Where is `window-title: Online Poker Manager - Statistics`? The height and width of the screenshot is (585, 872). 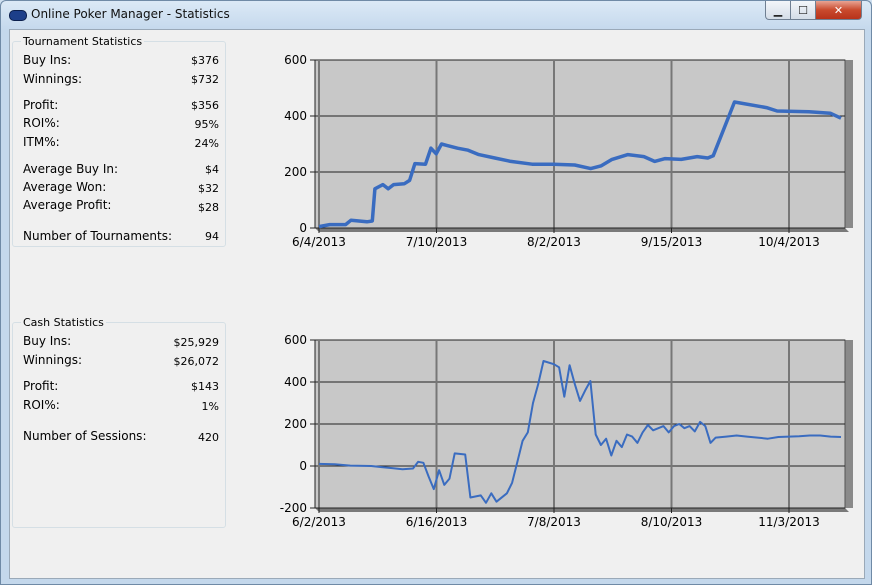
window-title: Online Poker Manager - Statistics is located at coordinates (130, 14).